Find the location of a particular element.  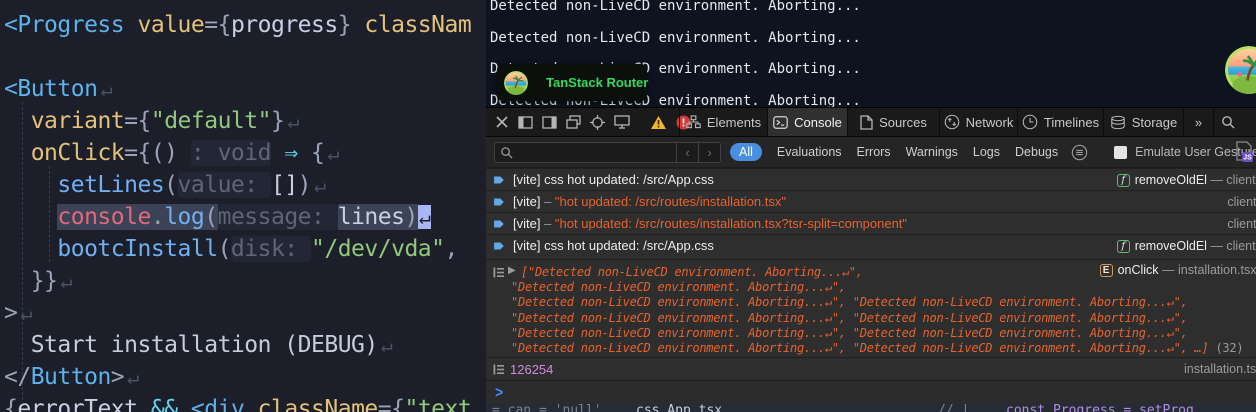

code-line: > ↵ is located at coordinates (237, 313).